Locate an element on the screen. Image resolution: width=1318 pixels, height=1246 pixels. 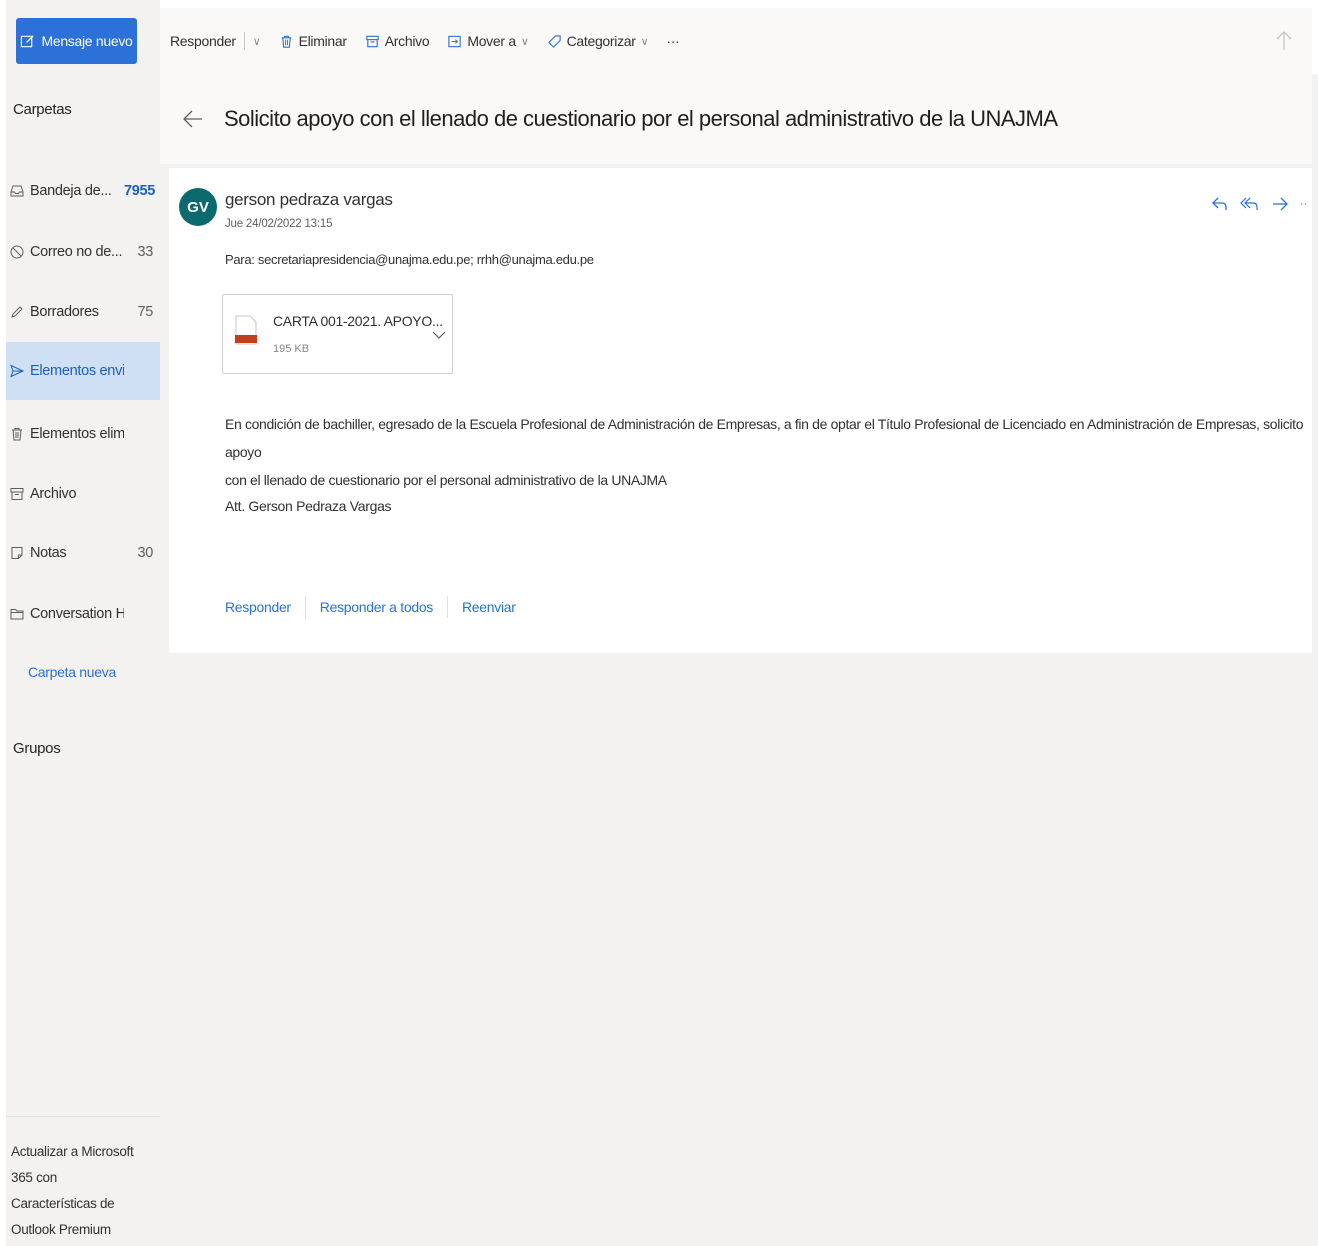
pdf-file-icon is located at coordinates (246, 330).